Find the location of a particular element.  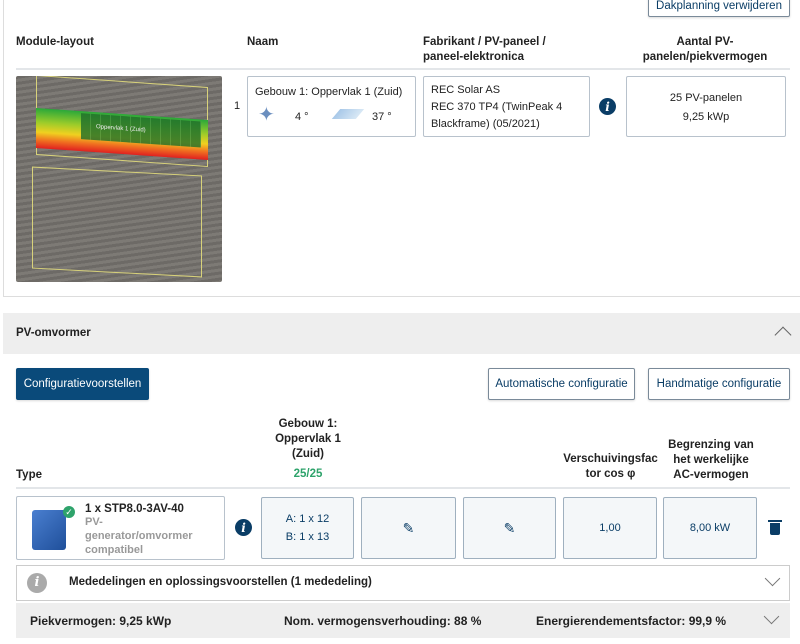

panel-count: 25 PV-panelen is located at coordinates (706, 98).